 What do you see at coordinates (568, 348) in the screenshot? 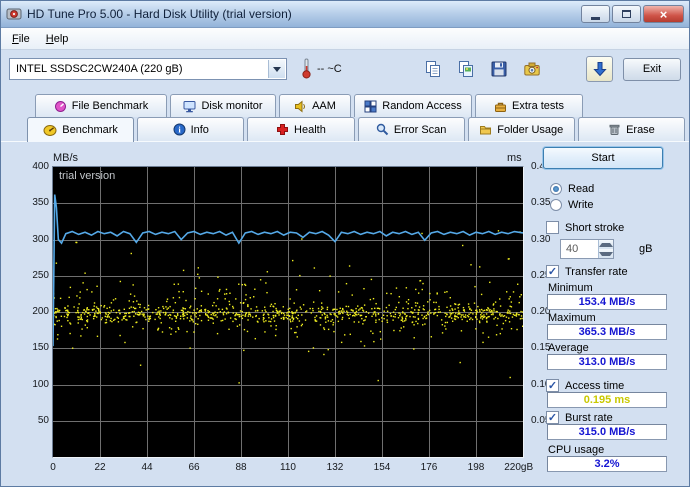
I see `average-label: Average` at bounding box center [568, 348].